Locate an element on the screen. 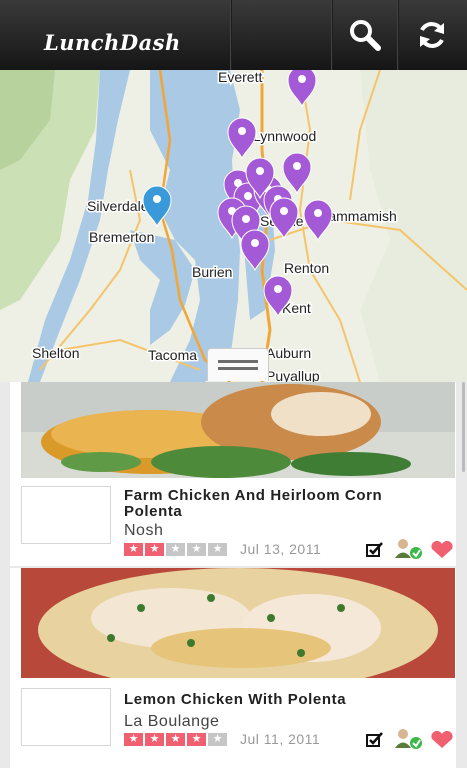 The image size is (467, 768). map-label: Renton is located at coordinates (306, 268).